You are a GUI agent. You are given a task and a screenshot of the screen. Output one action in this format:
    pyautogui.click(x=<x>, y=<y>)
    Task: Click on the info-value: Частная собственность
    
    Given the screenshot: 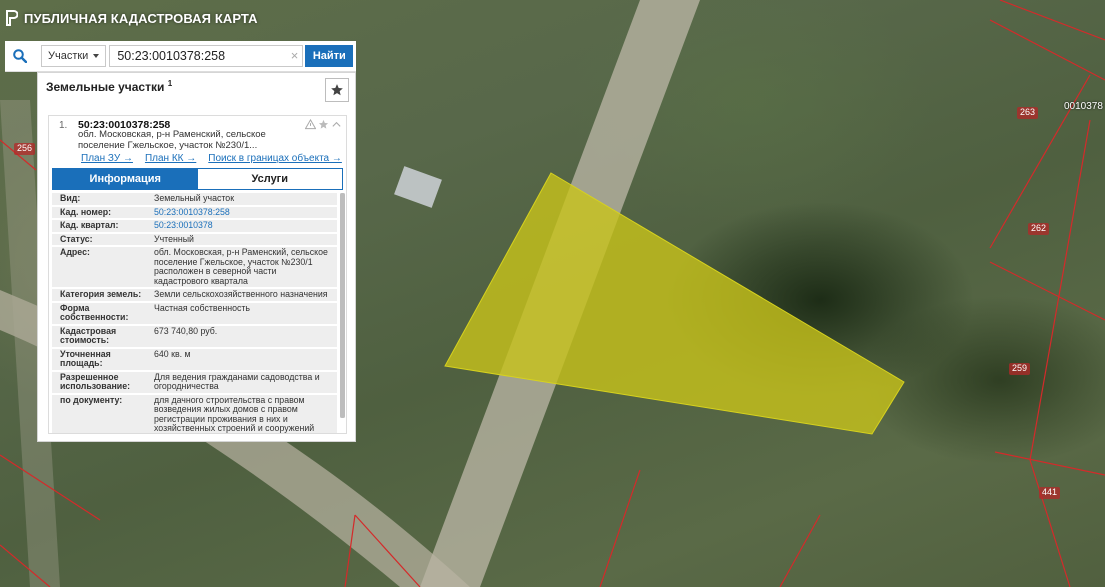 What is the action you would take?
    pyautogui.click(x=202, y=307)
    